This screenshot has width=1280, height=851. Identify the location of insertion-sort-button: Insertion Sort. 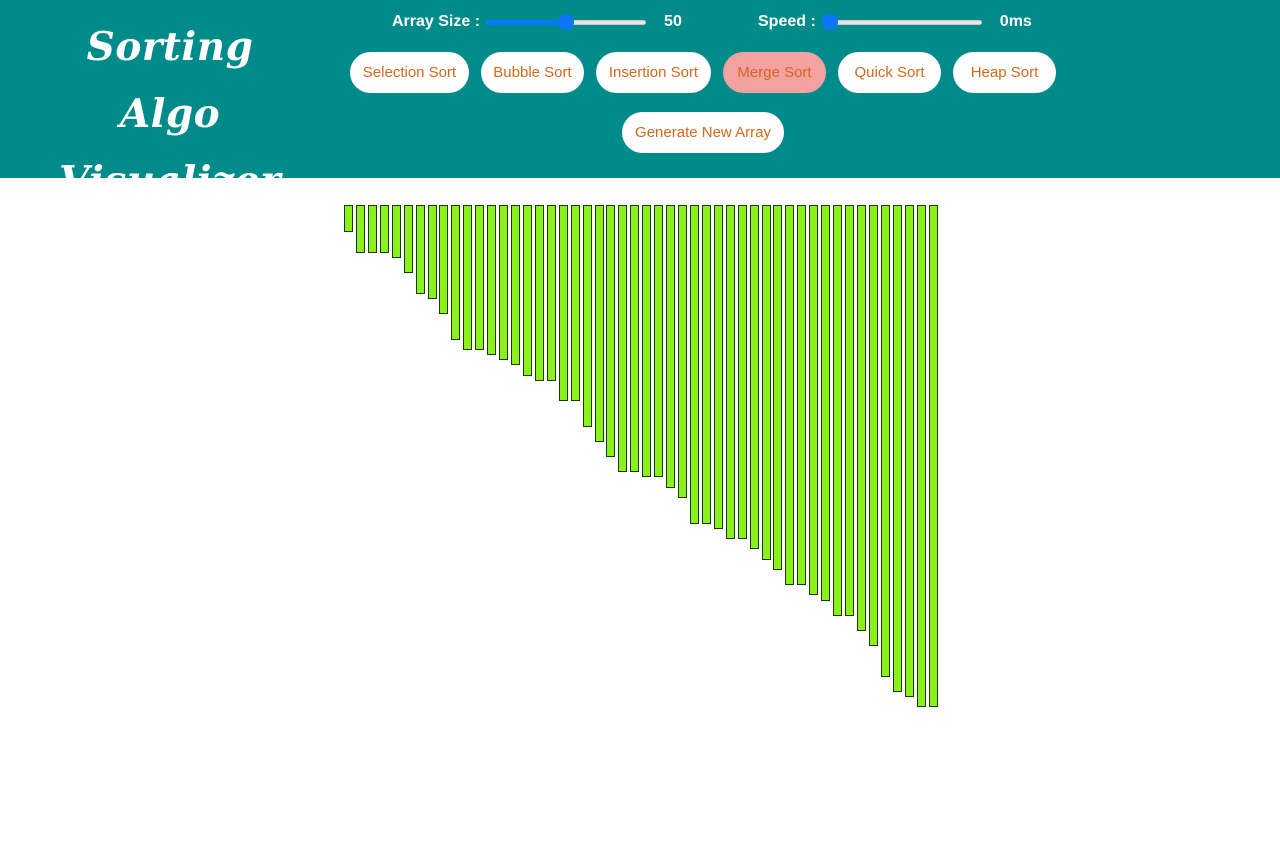
(653, 72).